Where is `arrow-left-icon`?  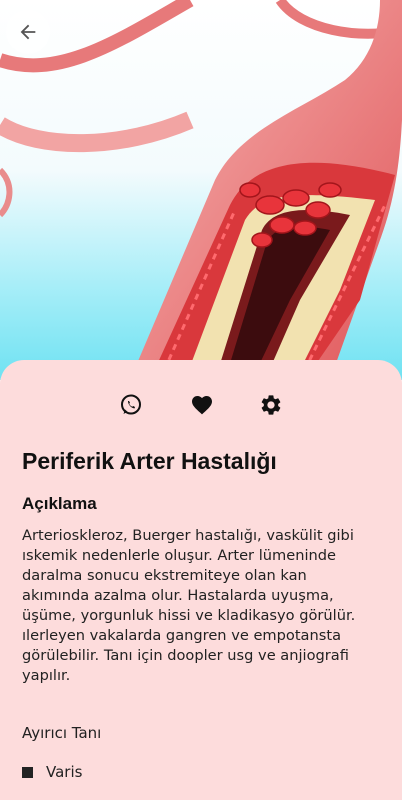
arrow-left-icon is located at coordinates (28, 32).